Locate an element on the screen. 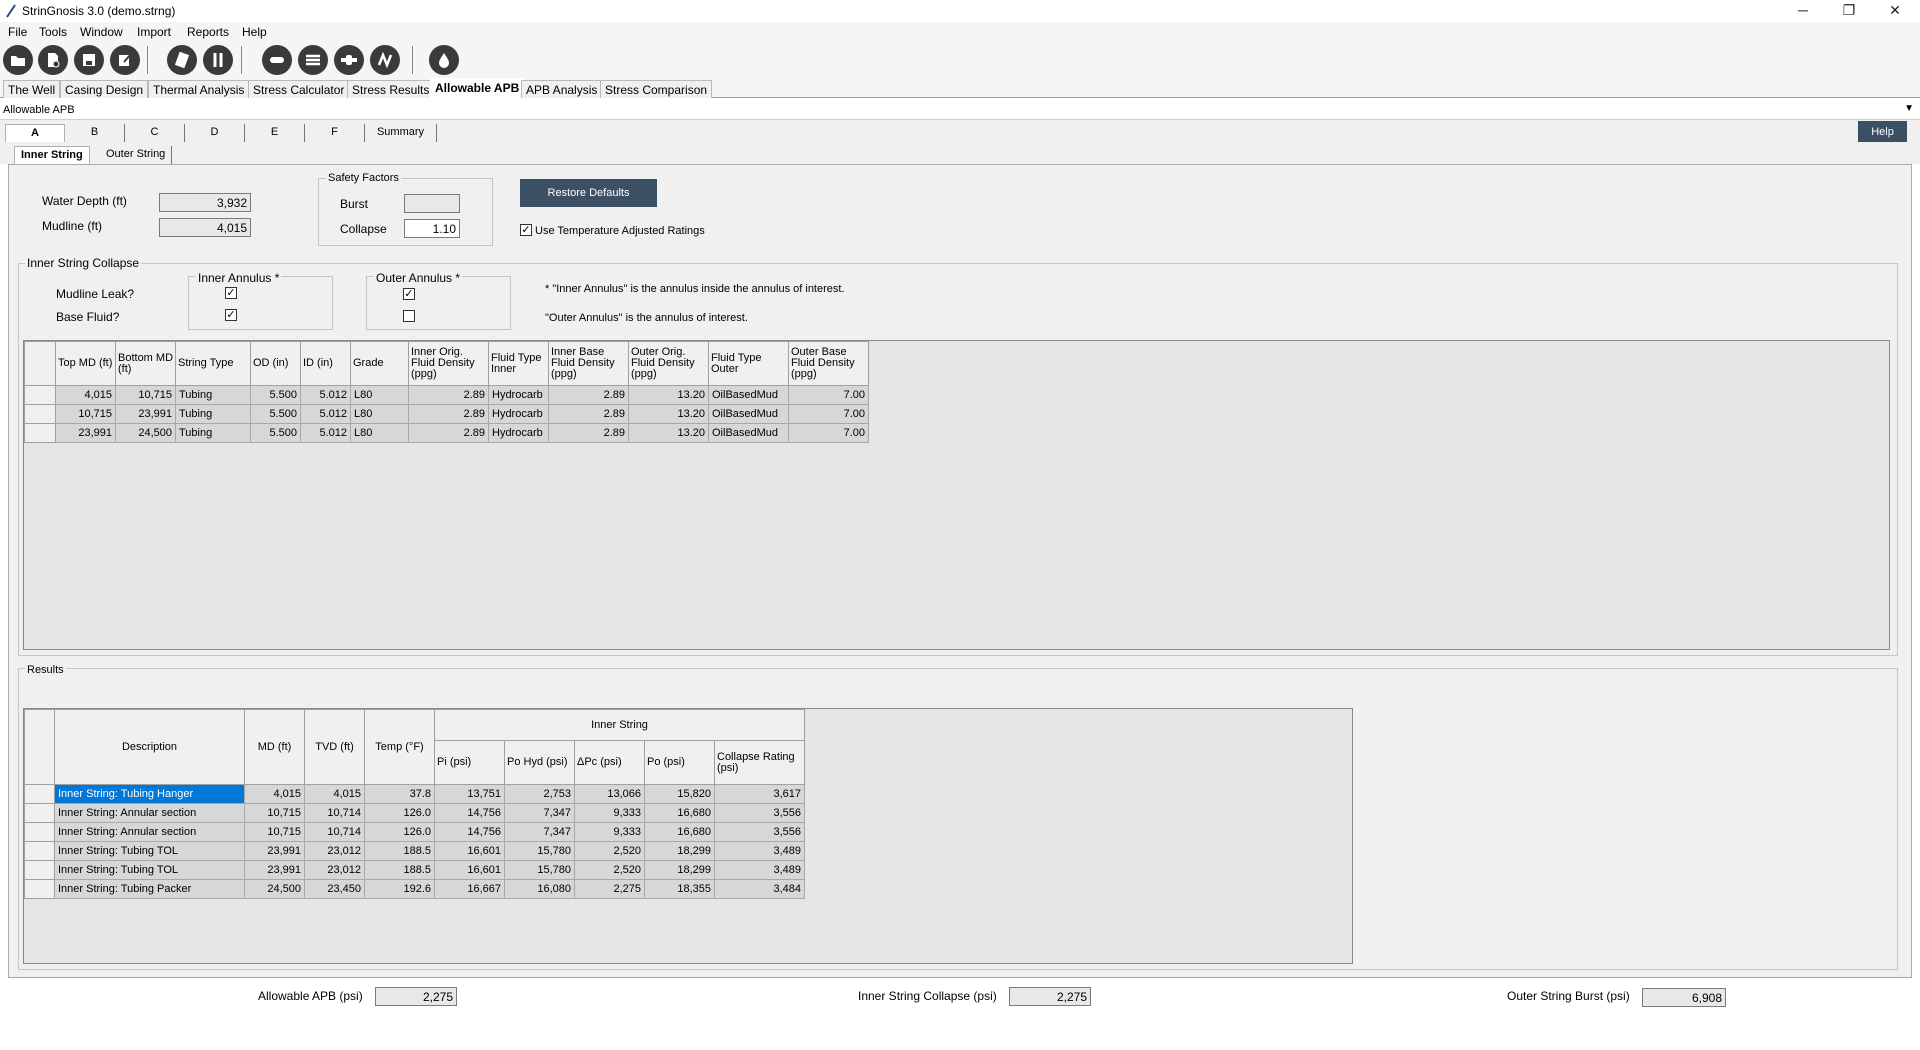 Image resolution: width=1920 pixels, height=1050 pixels. minimize-button: ─ is located at coordinates (1803, 11).